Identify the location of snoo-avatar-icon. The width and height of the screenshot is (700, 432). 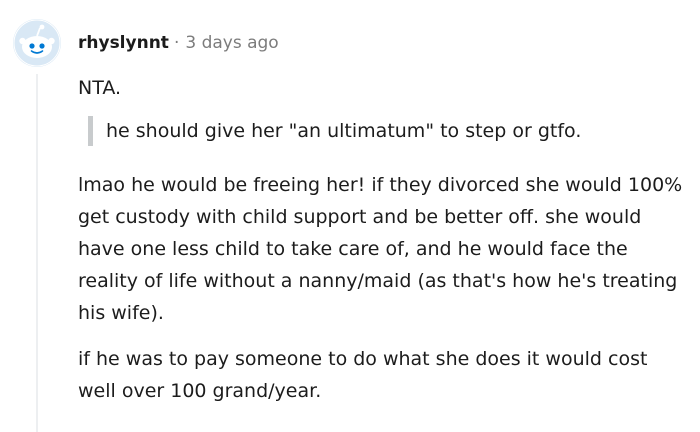
(37, 43).